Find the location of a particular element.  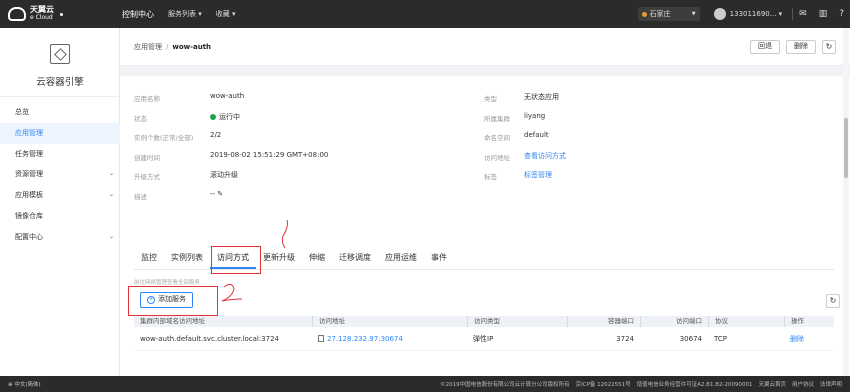

logo-name: 天翼云 is located at coordinates (42, 9).